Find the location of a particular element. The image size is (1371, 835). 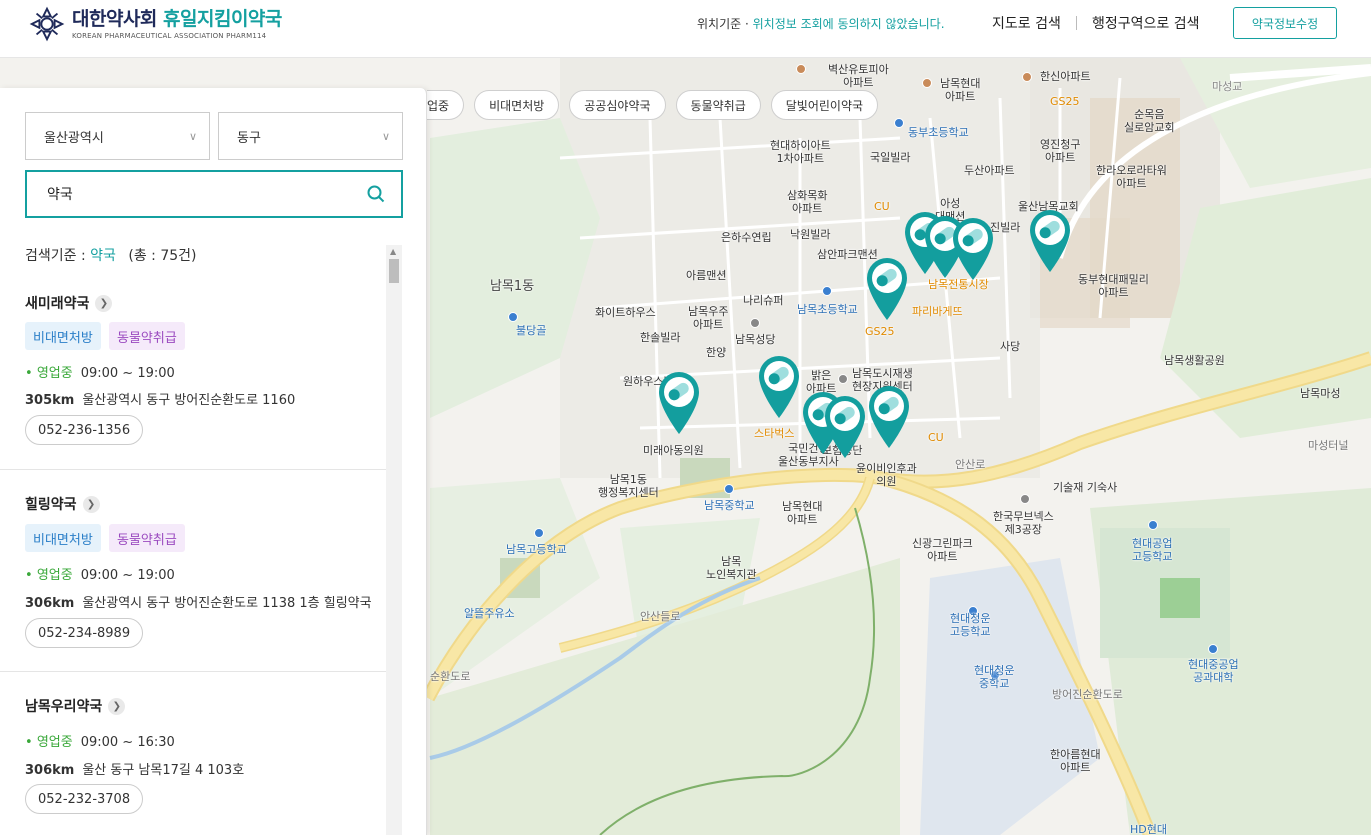

search-input: 약국 is located at coordinates (214, 194).